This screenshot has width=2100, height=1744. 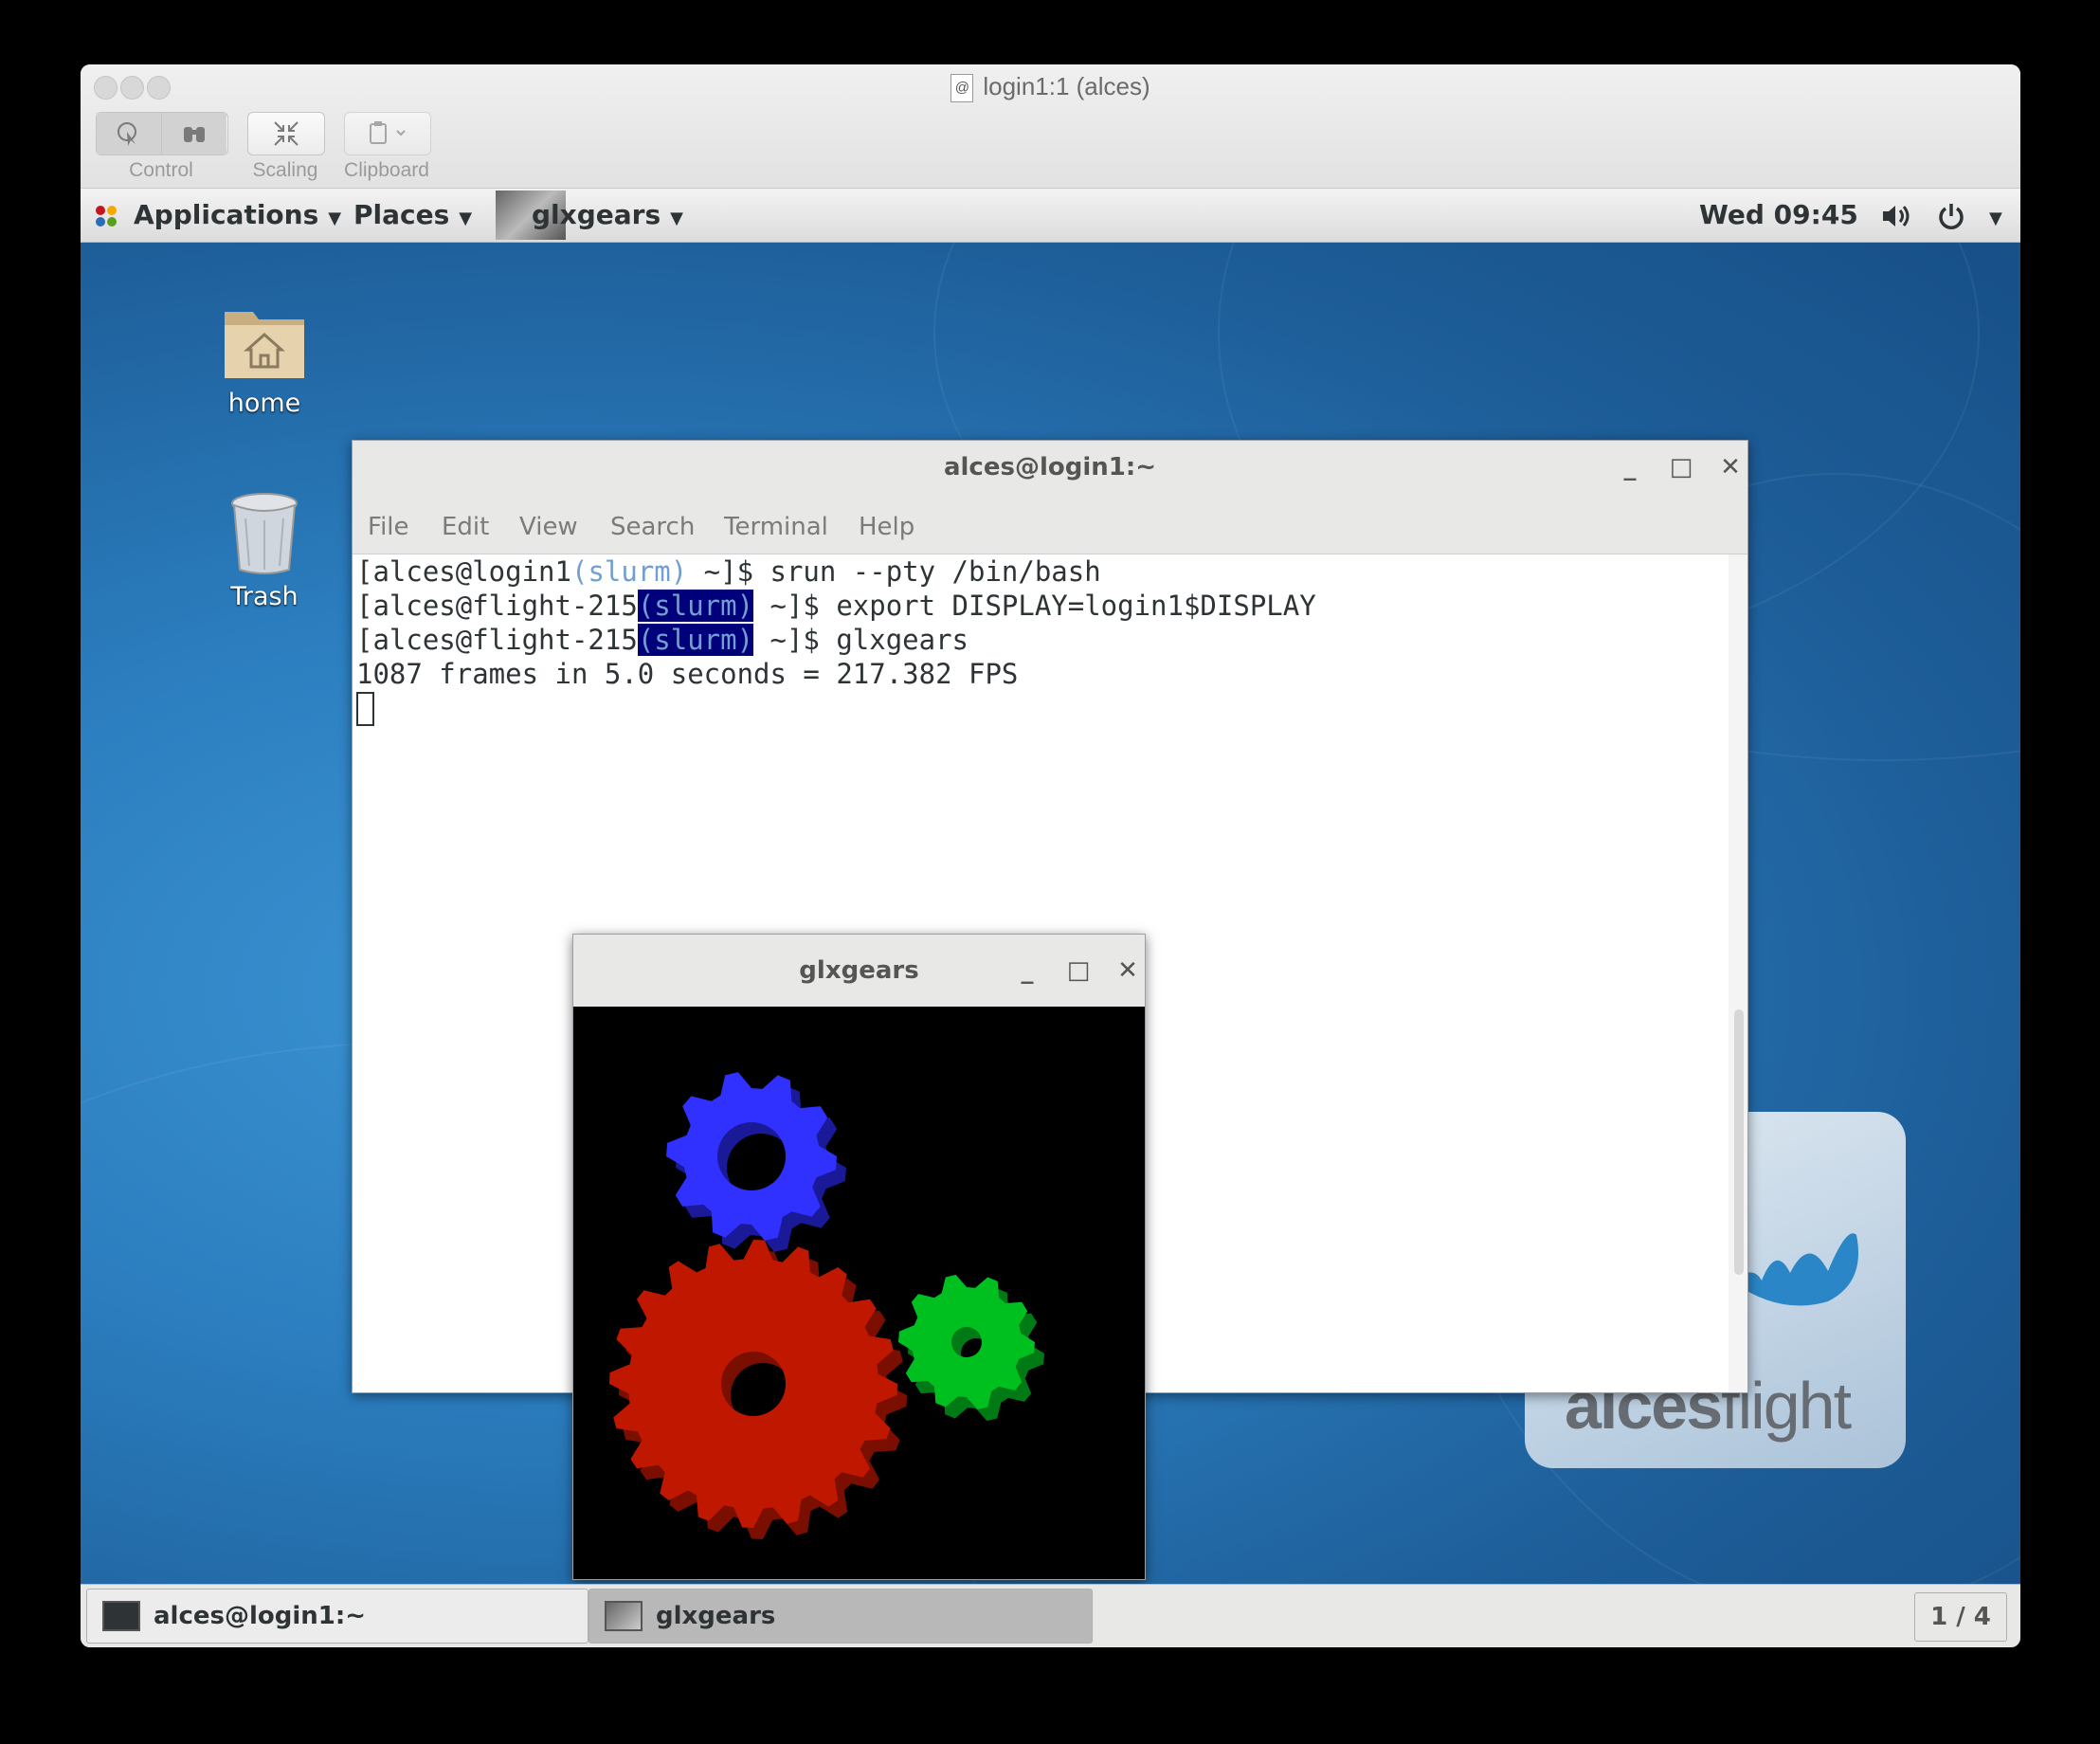 What do you see at coordinates (1050, 522) in the screenshot?
I see `terminal-menubar: File Edit View Search Terminal Help` at bounding box center [1050, 522].